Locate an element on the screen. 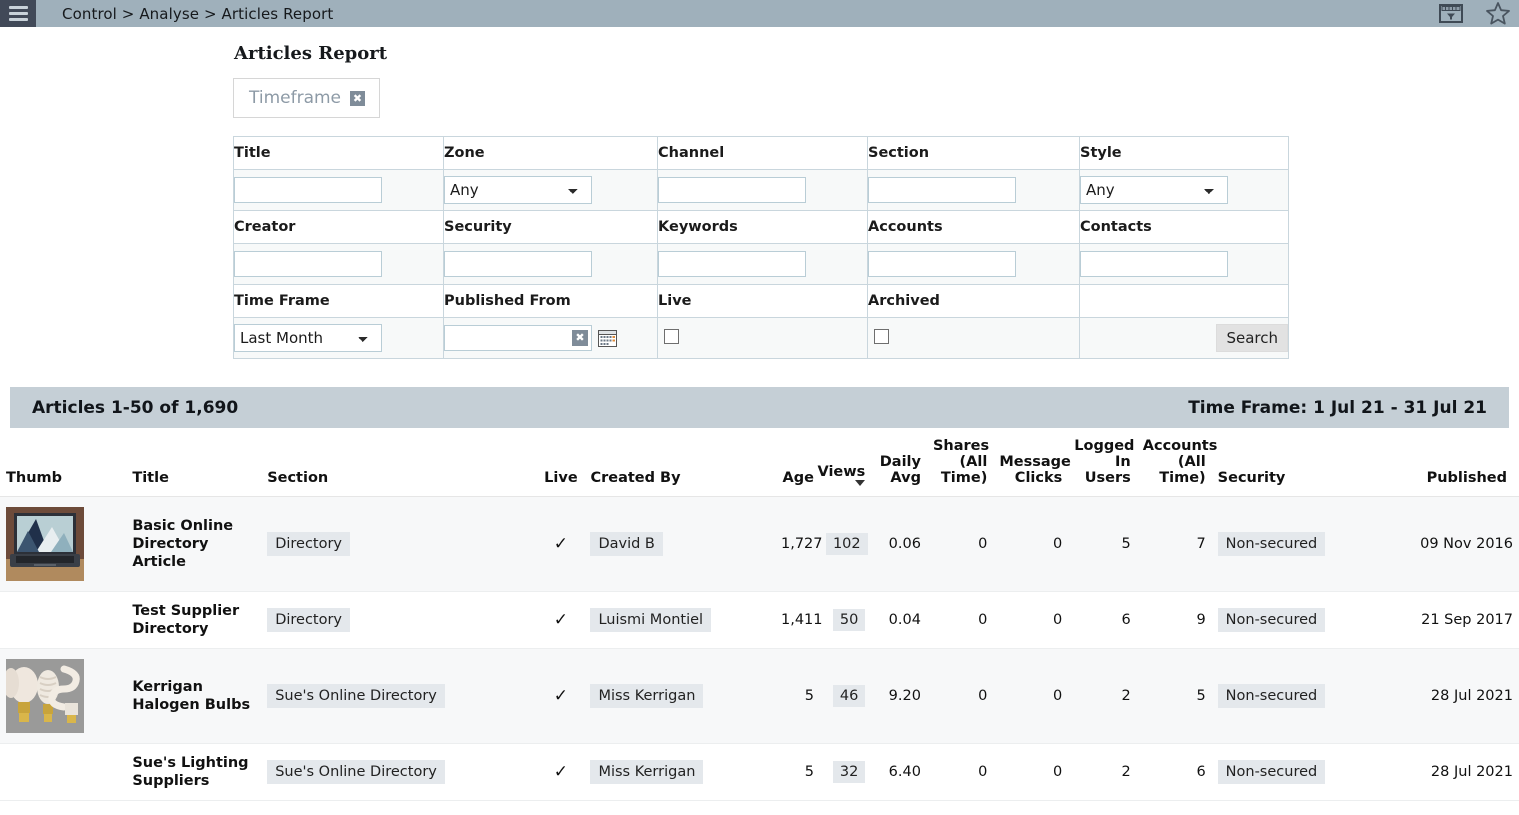  cell-daily-avg: 0.04 is located at coordinates (899, 620).